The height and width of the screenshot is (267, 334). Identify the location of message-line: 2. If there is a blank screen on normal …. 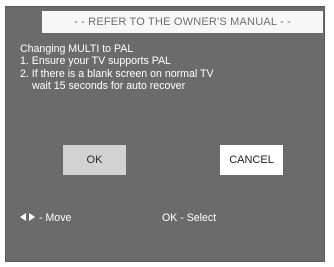
(117, 73).